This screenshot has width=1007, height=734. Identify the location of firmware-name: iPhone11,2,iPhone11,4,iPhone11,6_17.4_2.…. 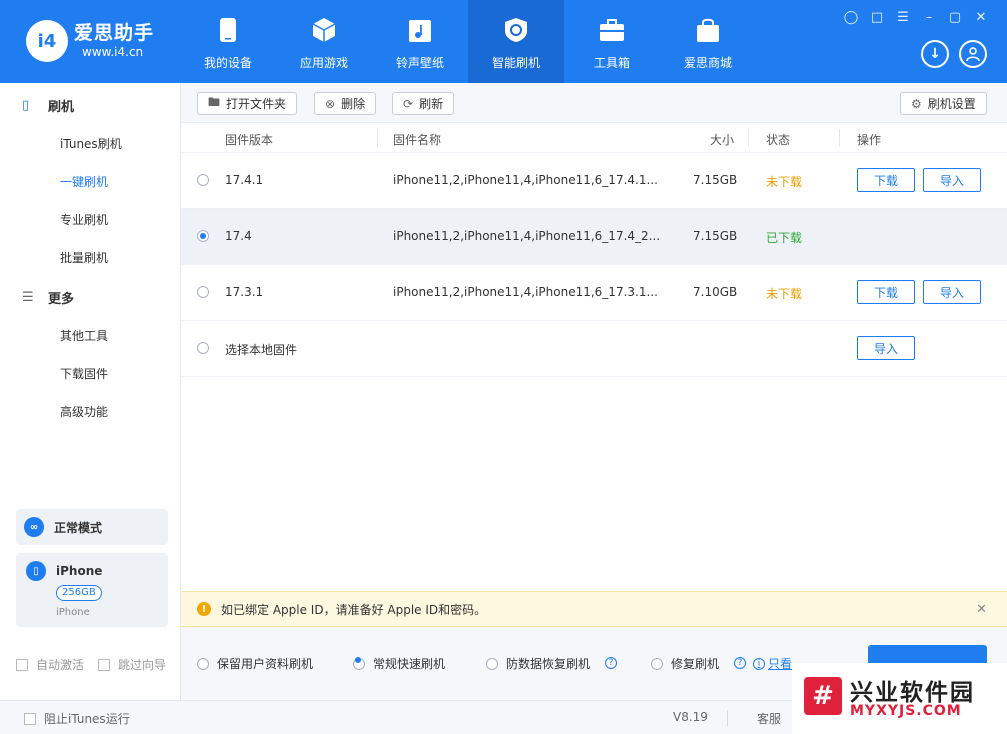
(527, 236).